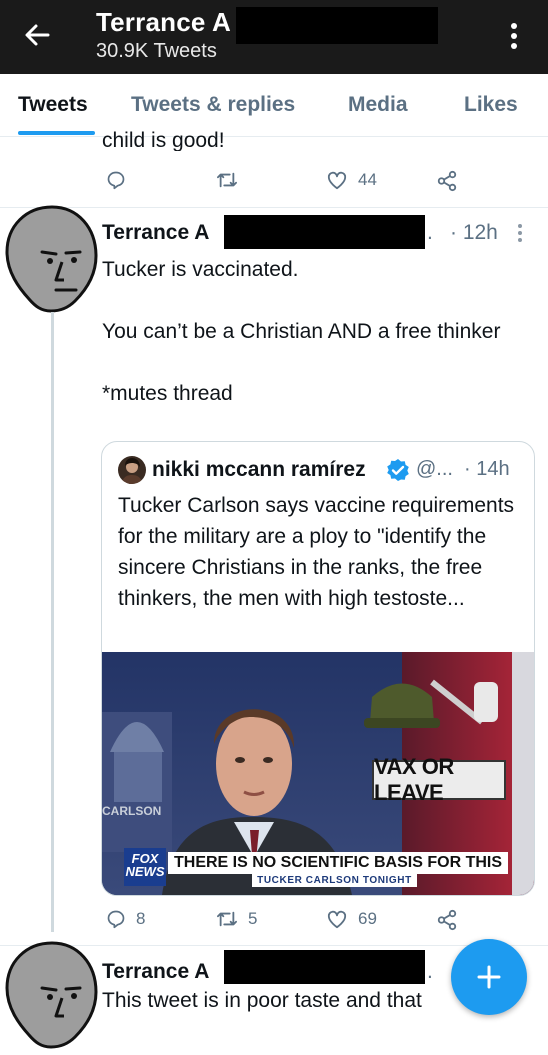  Describe the element at coordinates (439, 779) in the screenshot. I see `media-banner: VAX OR LEAVE` at that location.